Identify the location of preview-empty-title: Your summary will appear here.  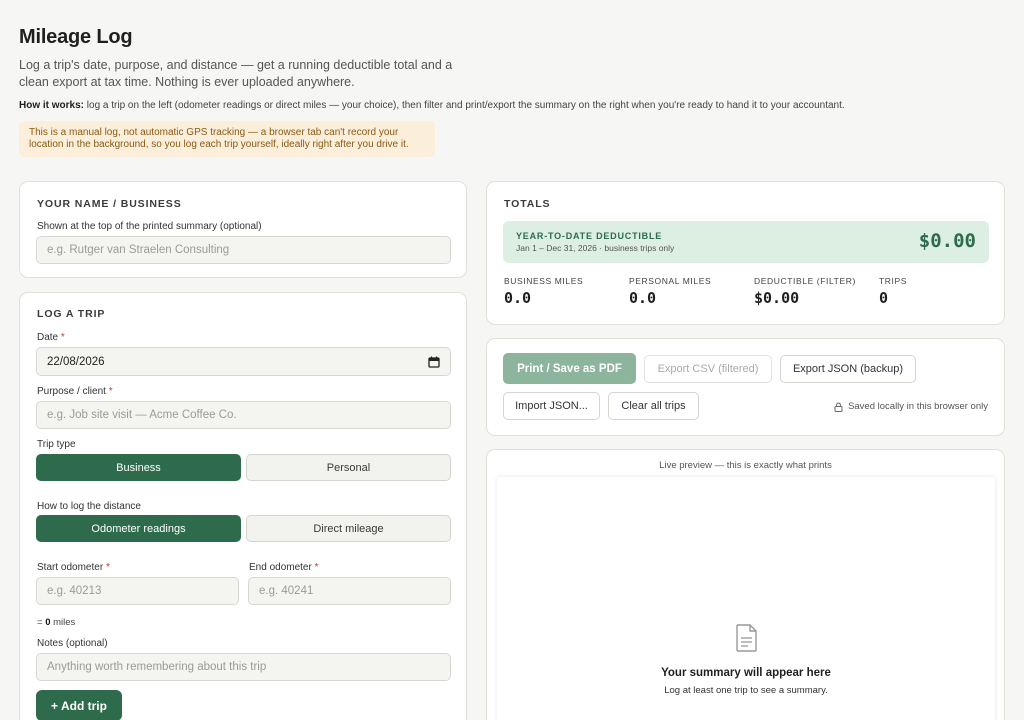
(746, 673).